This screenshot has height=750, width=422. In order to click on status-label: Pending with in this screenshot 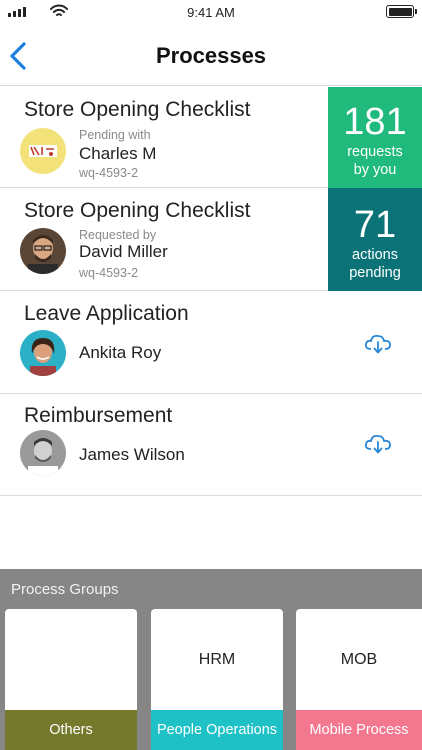, I will do `click(115, 135)`.